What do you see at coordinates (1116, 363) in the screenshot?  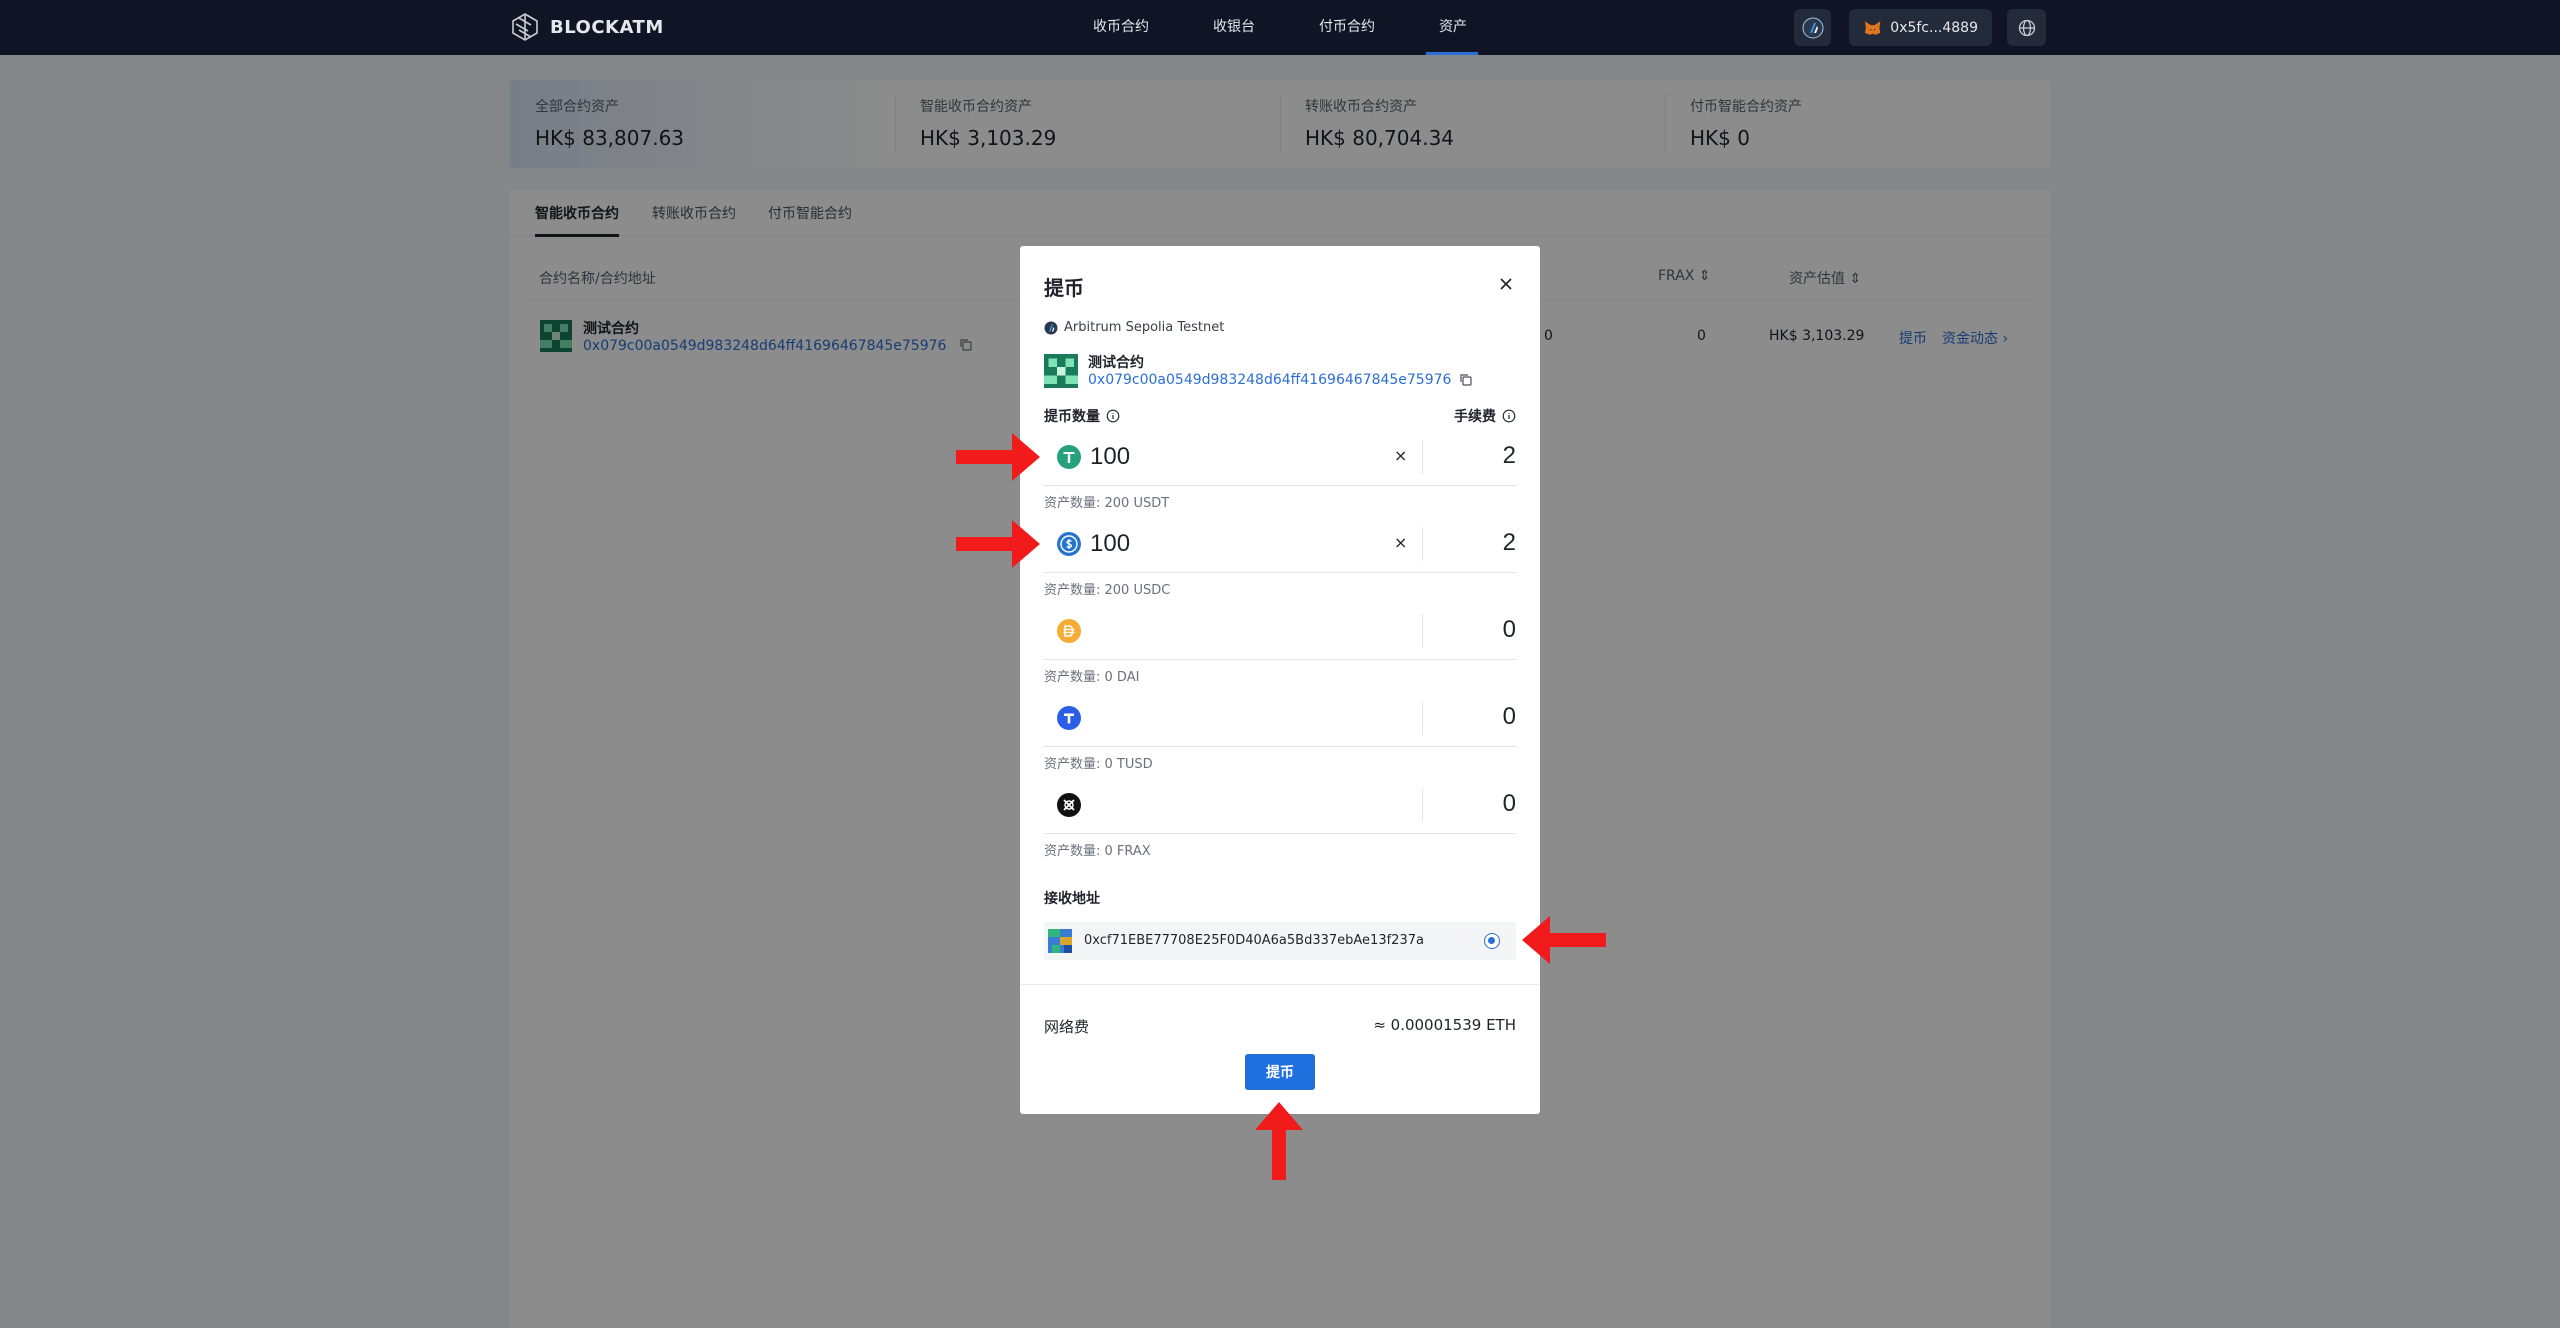 I see `dialog-contract-name: 测试合约` at bounding box center [1116, 363].